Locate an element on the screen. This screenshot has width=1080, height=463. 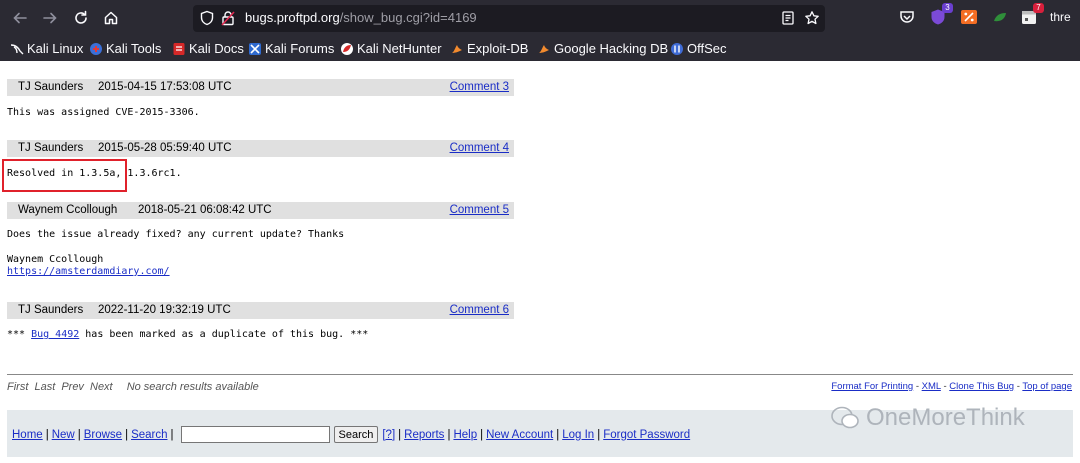
reload-icon is located at coordinates (81, 17).